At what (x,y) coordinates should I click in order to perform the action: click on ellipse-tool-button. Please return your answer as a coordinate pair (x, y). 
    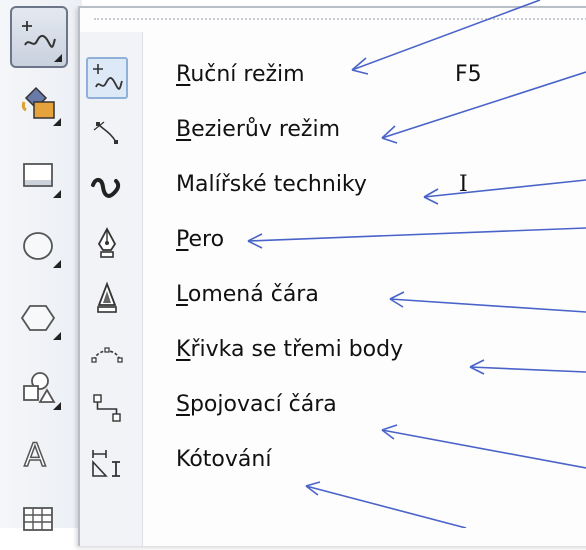
    Looking at the image, I should click on (40, 248).